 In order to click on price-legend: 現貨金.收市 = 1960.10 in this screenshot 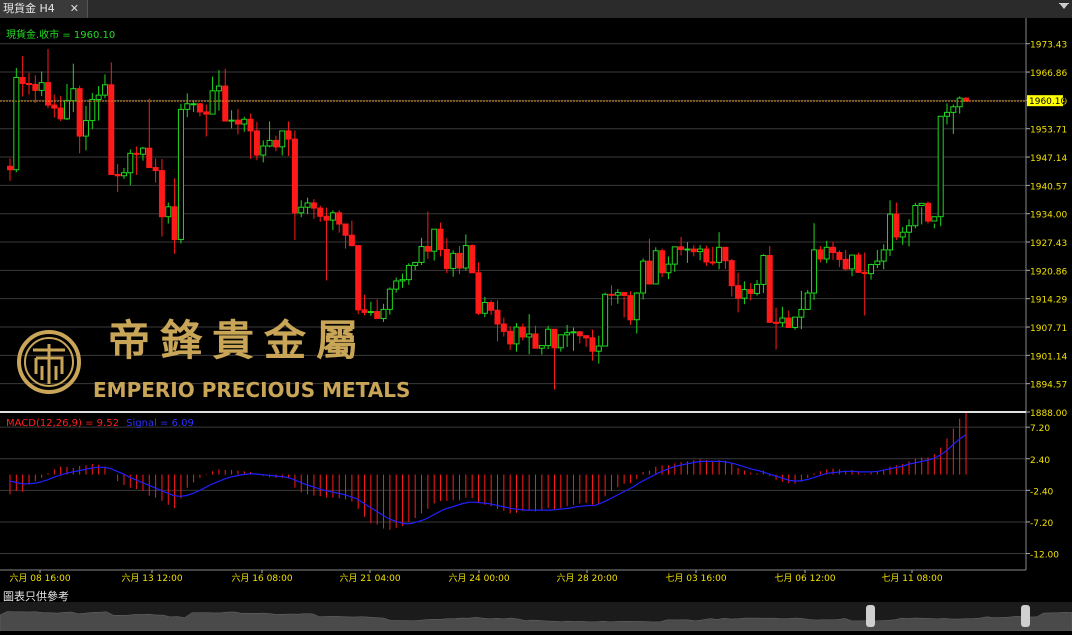, I will do `click(60, 34)`.